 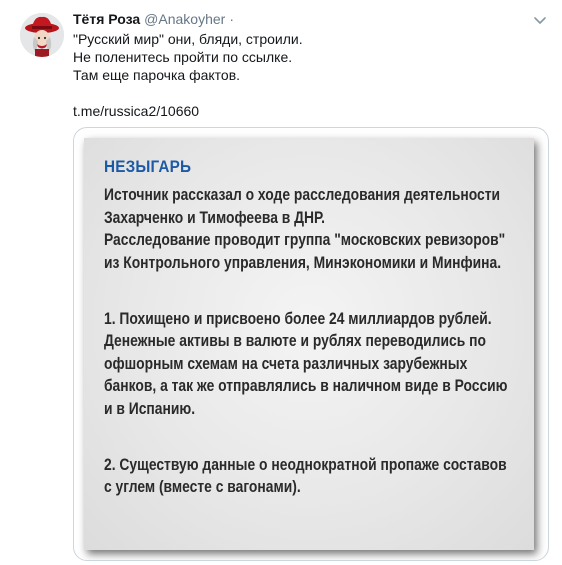 What do you see at coordinates (202, 487) in the screenshot?
I see `image-text-line: с углем (вместе с вагонами).` at bounding box center [202, 487].